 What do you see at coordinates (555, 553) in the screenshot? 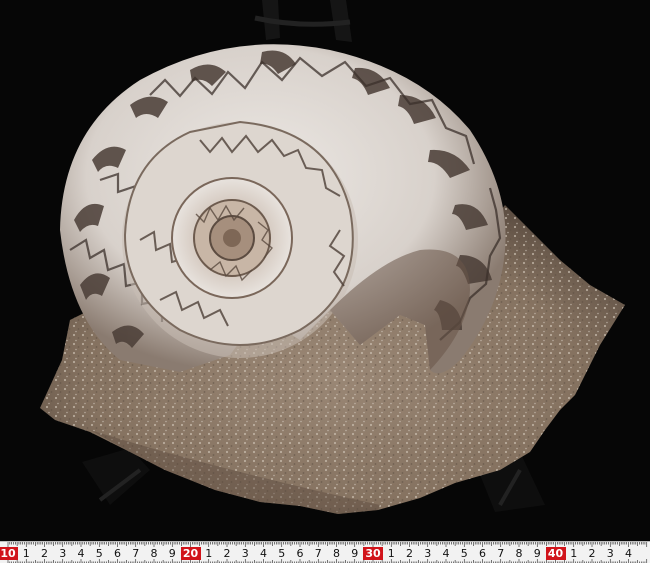
I see `ruler-label: 40` at bounding box center [555, 553].